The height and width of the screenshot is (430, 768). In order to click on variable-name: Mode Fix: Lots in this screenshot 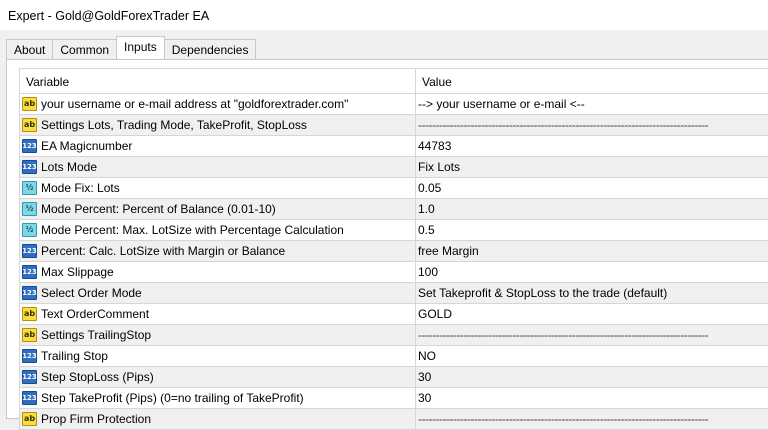, I will do `click(80, 188)`.